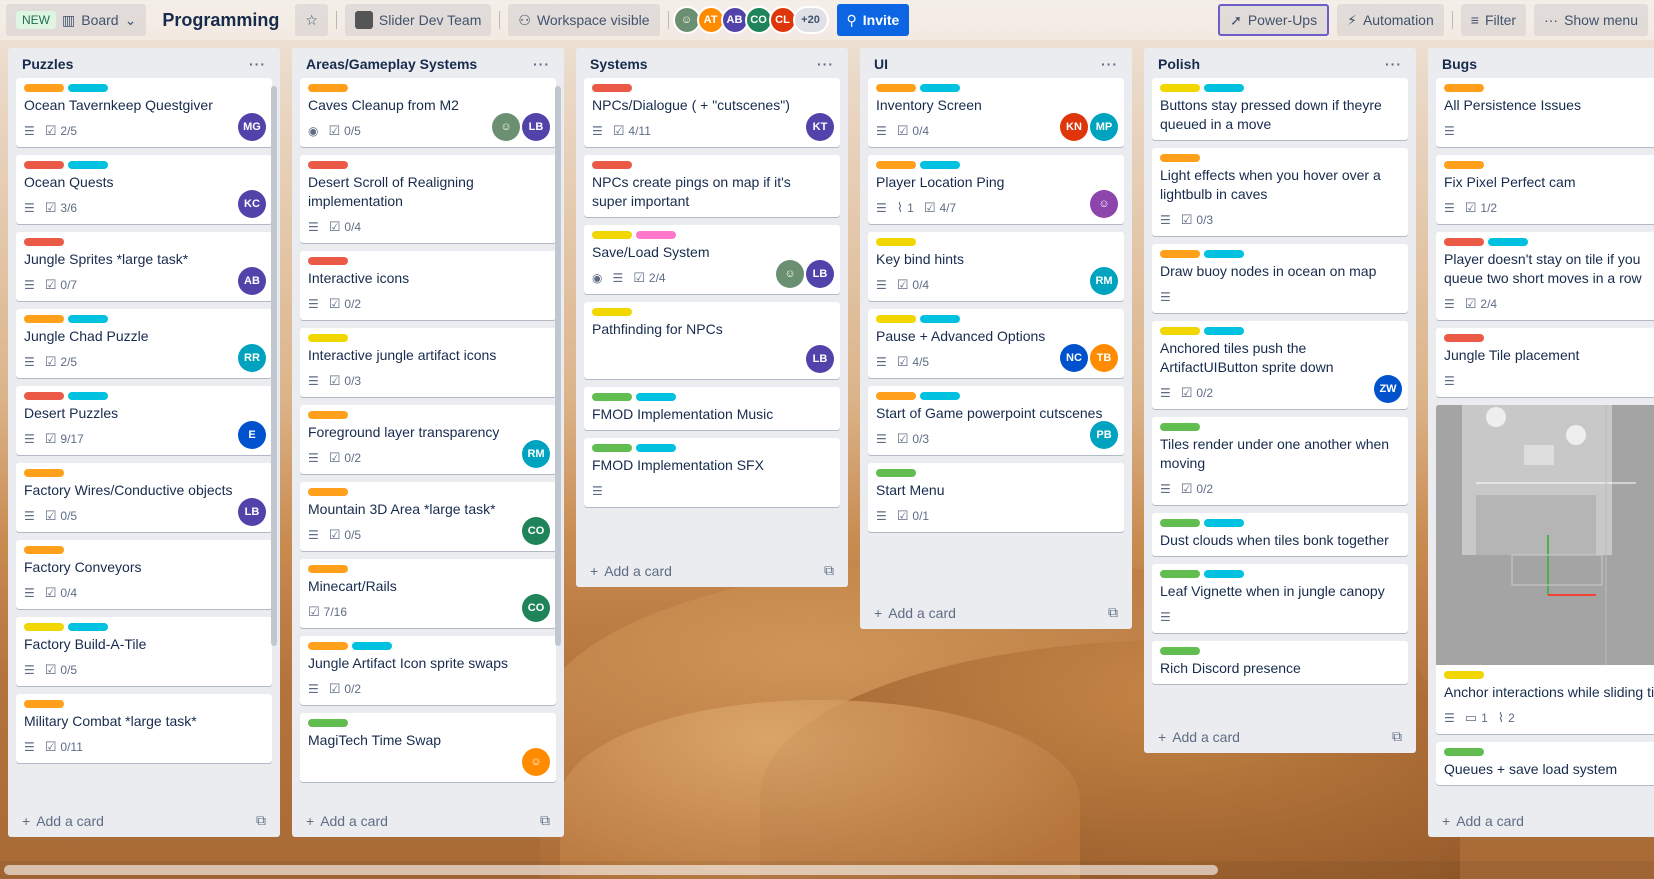  I want to click on list-title: Bugs, so click(1459, 64).